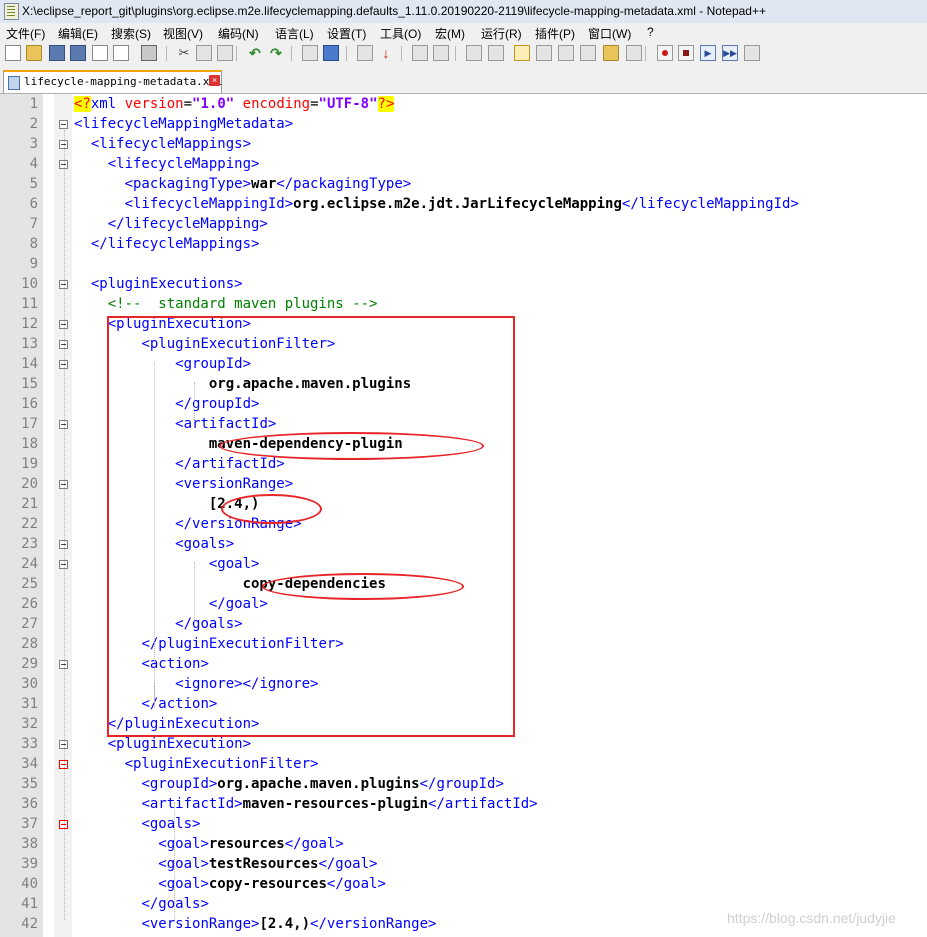 This screenshot has width=927, height=937. Describe the element at coordinates (730, 53) in the screenshot. I see `run-macro-multiple-icon: ▶▶` at that location.